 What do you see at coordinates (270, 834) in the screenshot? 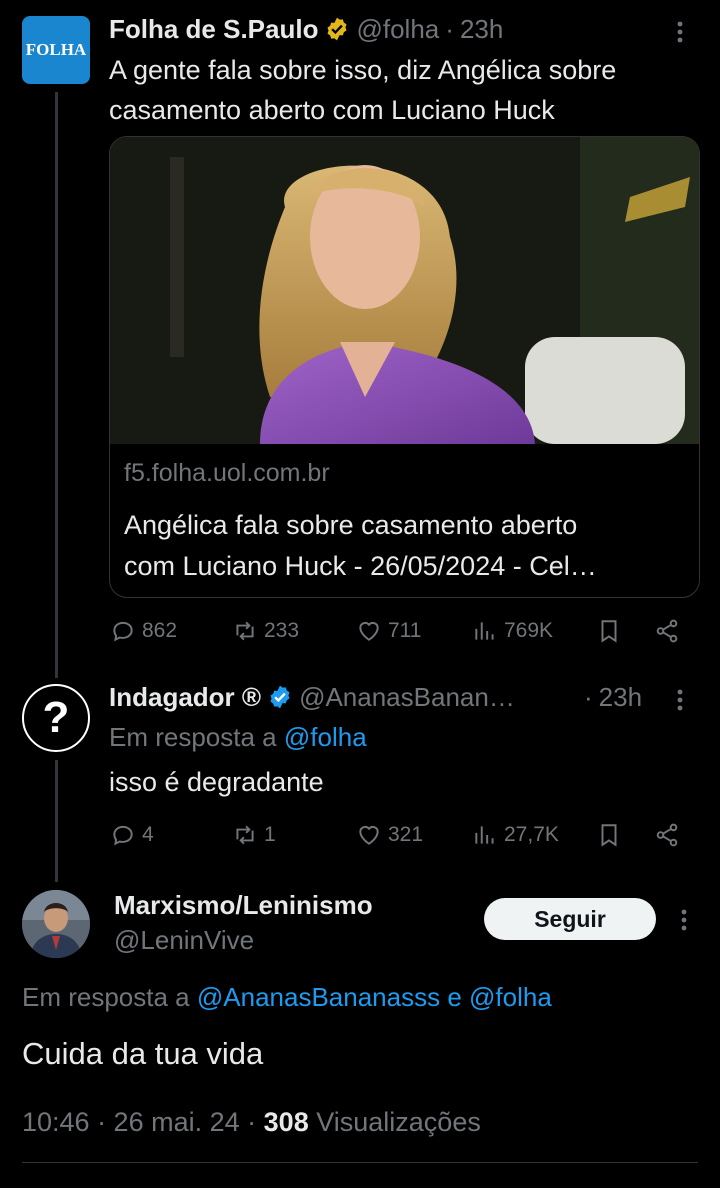
I see `repost-count: 1` at bounding box center [270, 834].